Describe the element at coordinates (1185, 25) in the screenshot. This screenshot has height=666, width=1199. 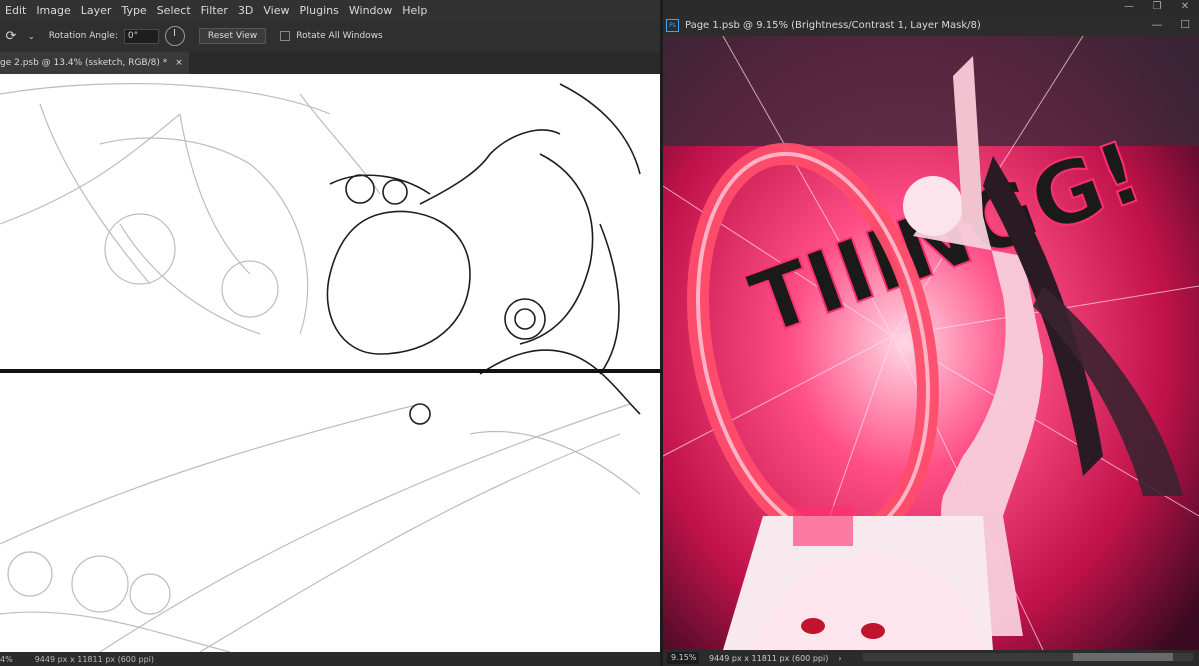
I see `doc-maximize-icon: ☐` at that location.